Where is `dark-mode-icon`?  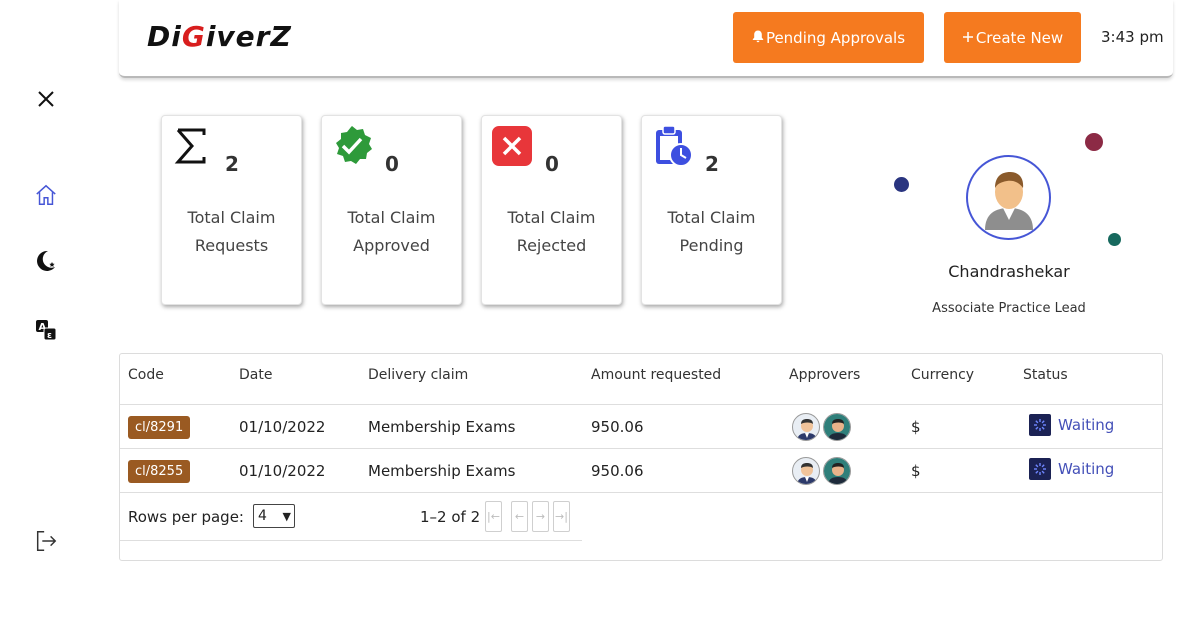
dark-mode-icon is located at coordinates (46, 261).